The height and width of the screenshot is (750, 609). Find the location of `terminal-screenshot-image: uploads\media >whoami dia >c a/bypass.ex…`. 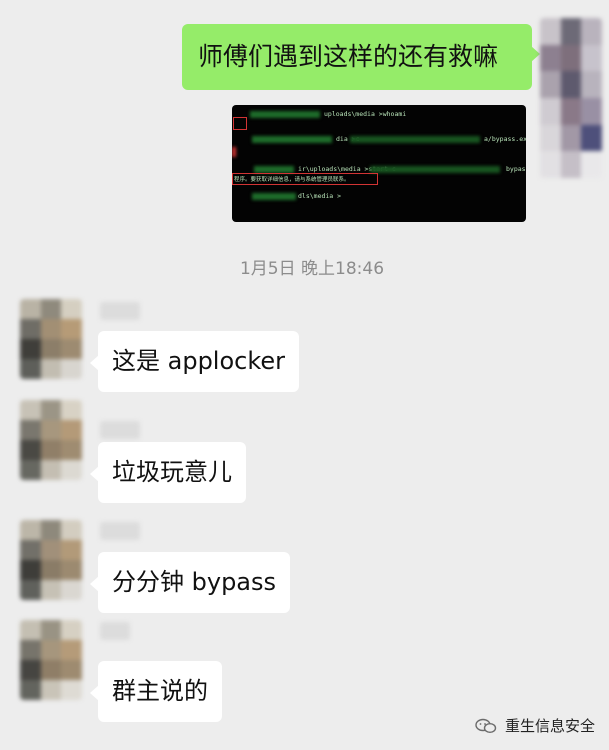

terminal-screenshot-image: uploads\media >whoami dia >c a/bypass.ex… is located at coordinates (379, 163).